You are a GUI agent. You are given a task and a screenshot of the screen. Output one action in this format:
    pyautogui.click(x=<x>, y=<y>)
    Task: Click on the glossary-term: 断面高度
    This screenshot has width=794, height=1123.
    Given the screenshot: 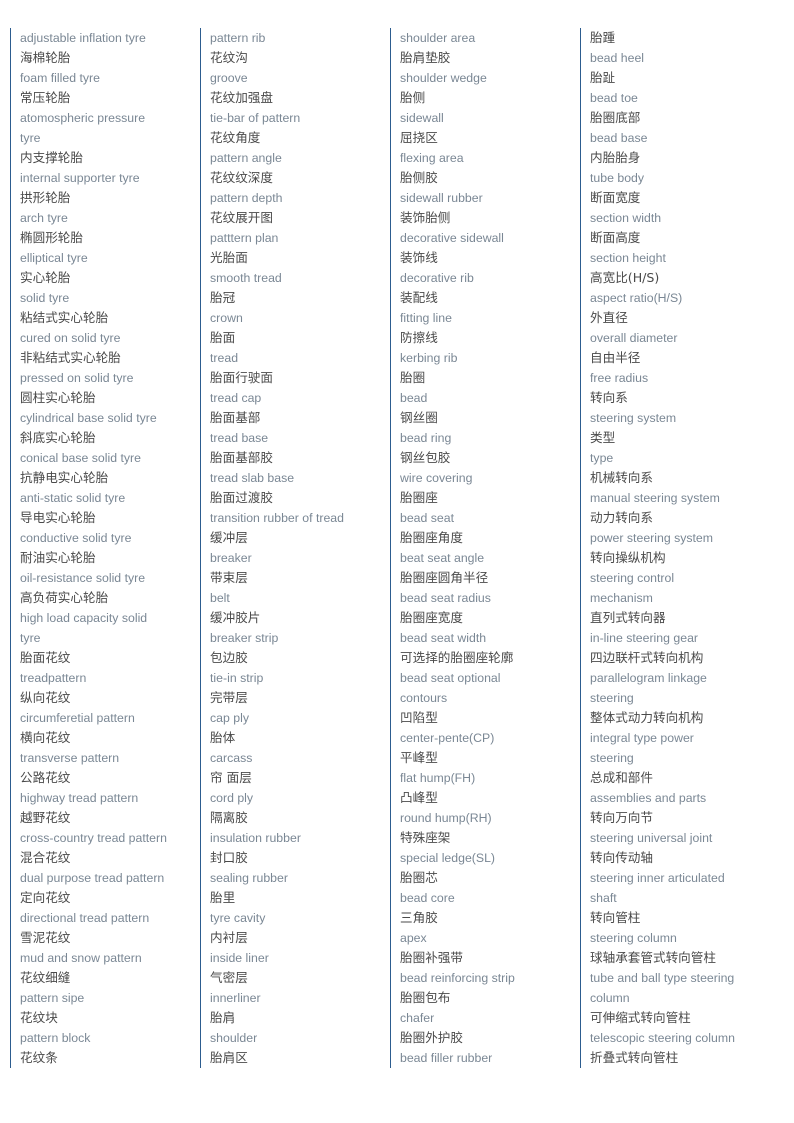 What is the action you would take?
    pyautogui.click(x=615, y=237)
    